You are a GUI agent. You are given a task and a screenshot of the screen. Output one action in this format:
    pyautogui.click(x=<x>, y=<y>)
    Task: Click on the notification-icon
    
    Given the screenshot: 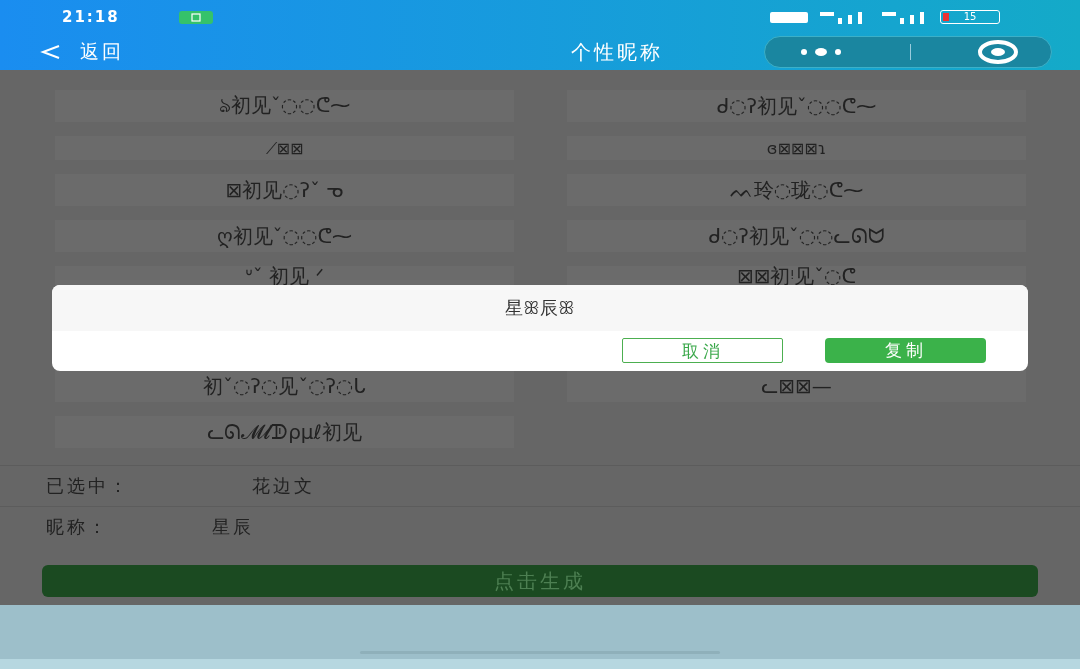 What is the action you would take?
    pyautogui.click(x=196, y=17)
    